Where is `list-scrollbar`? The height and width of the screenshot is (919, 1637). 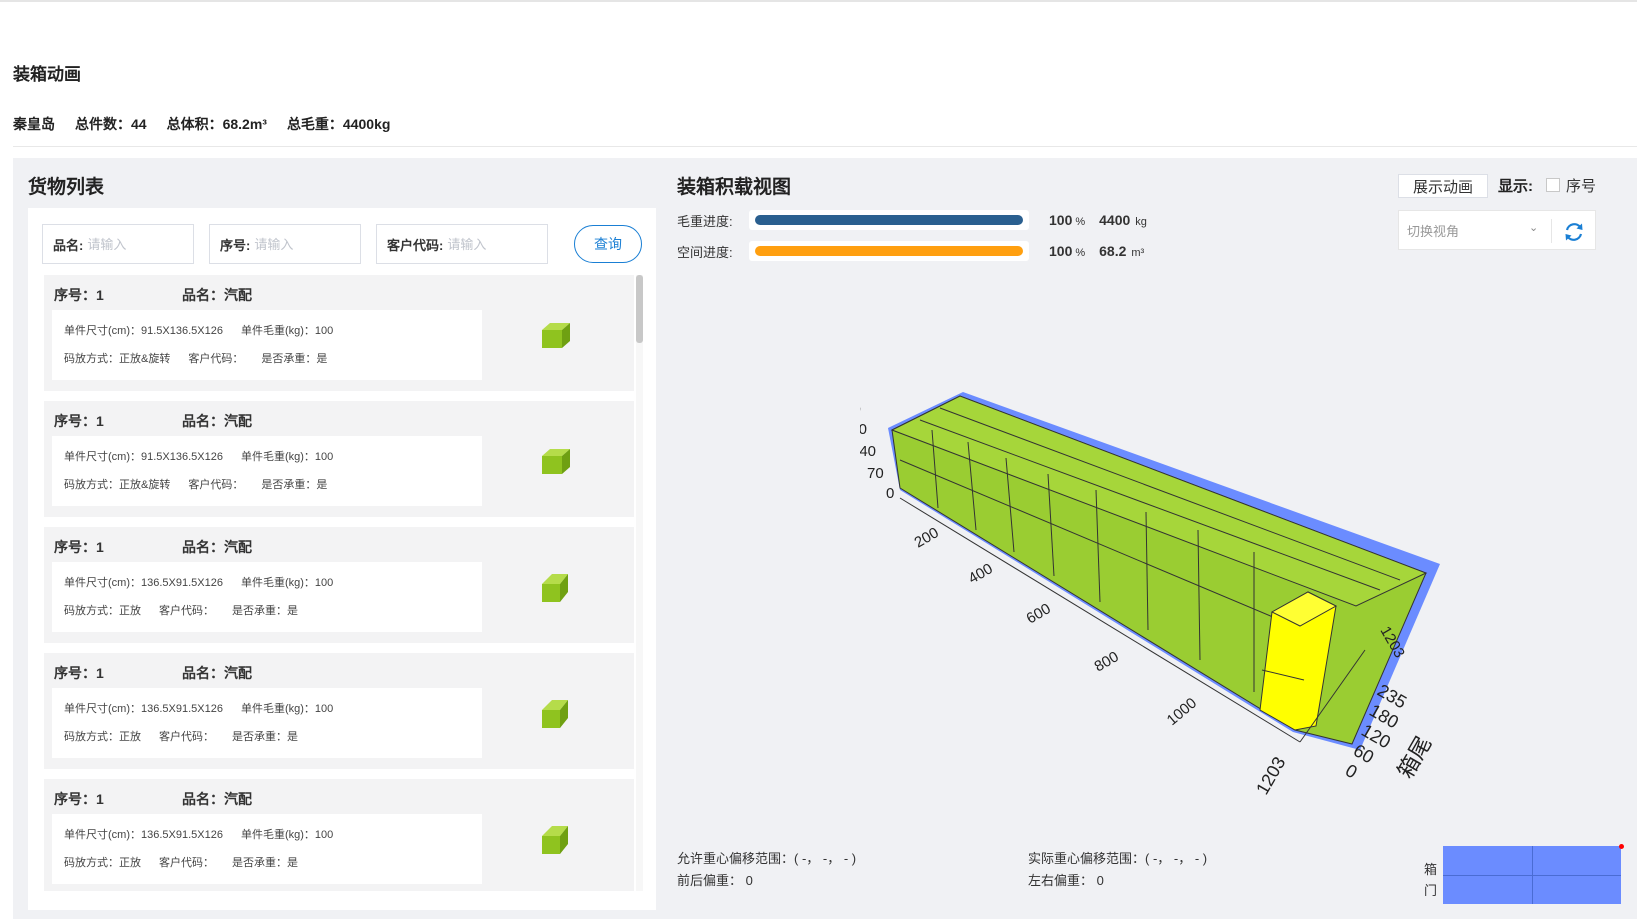
list-scrollbar is located at coordinates (639, 583).